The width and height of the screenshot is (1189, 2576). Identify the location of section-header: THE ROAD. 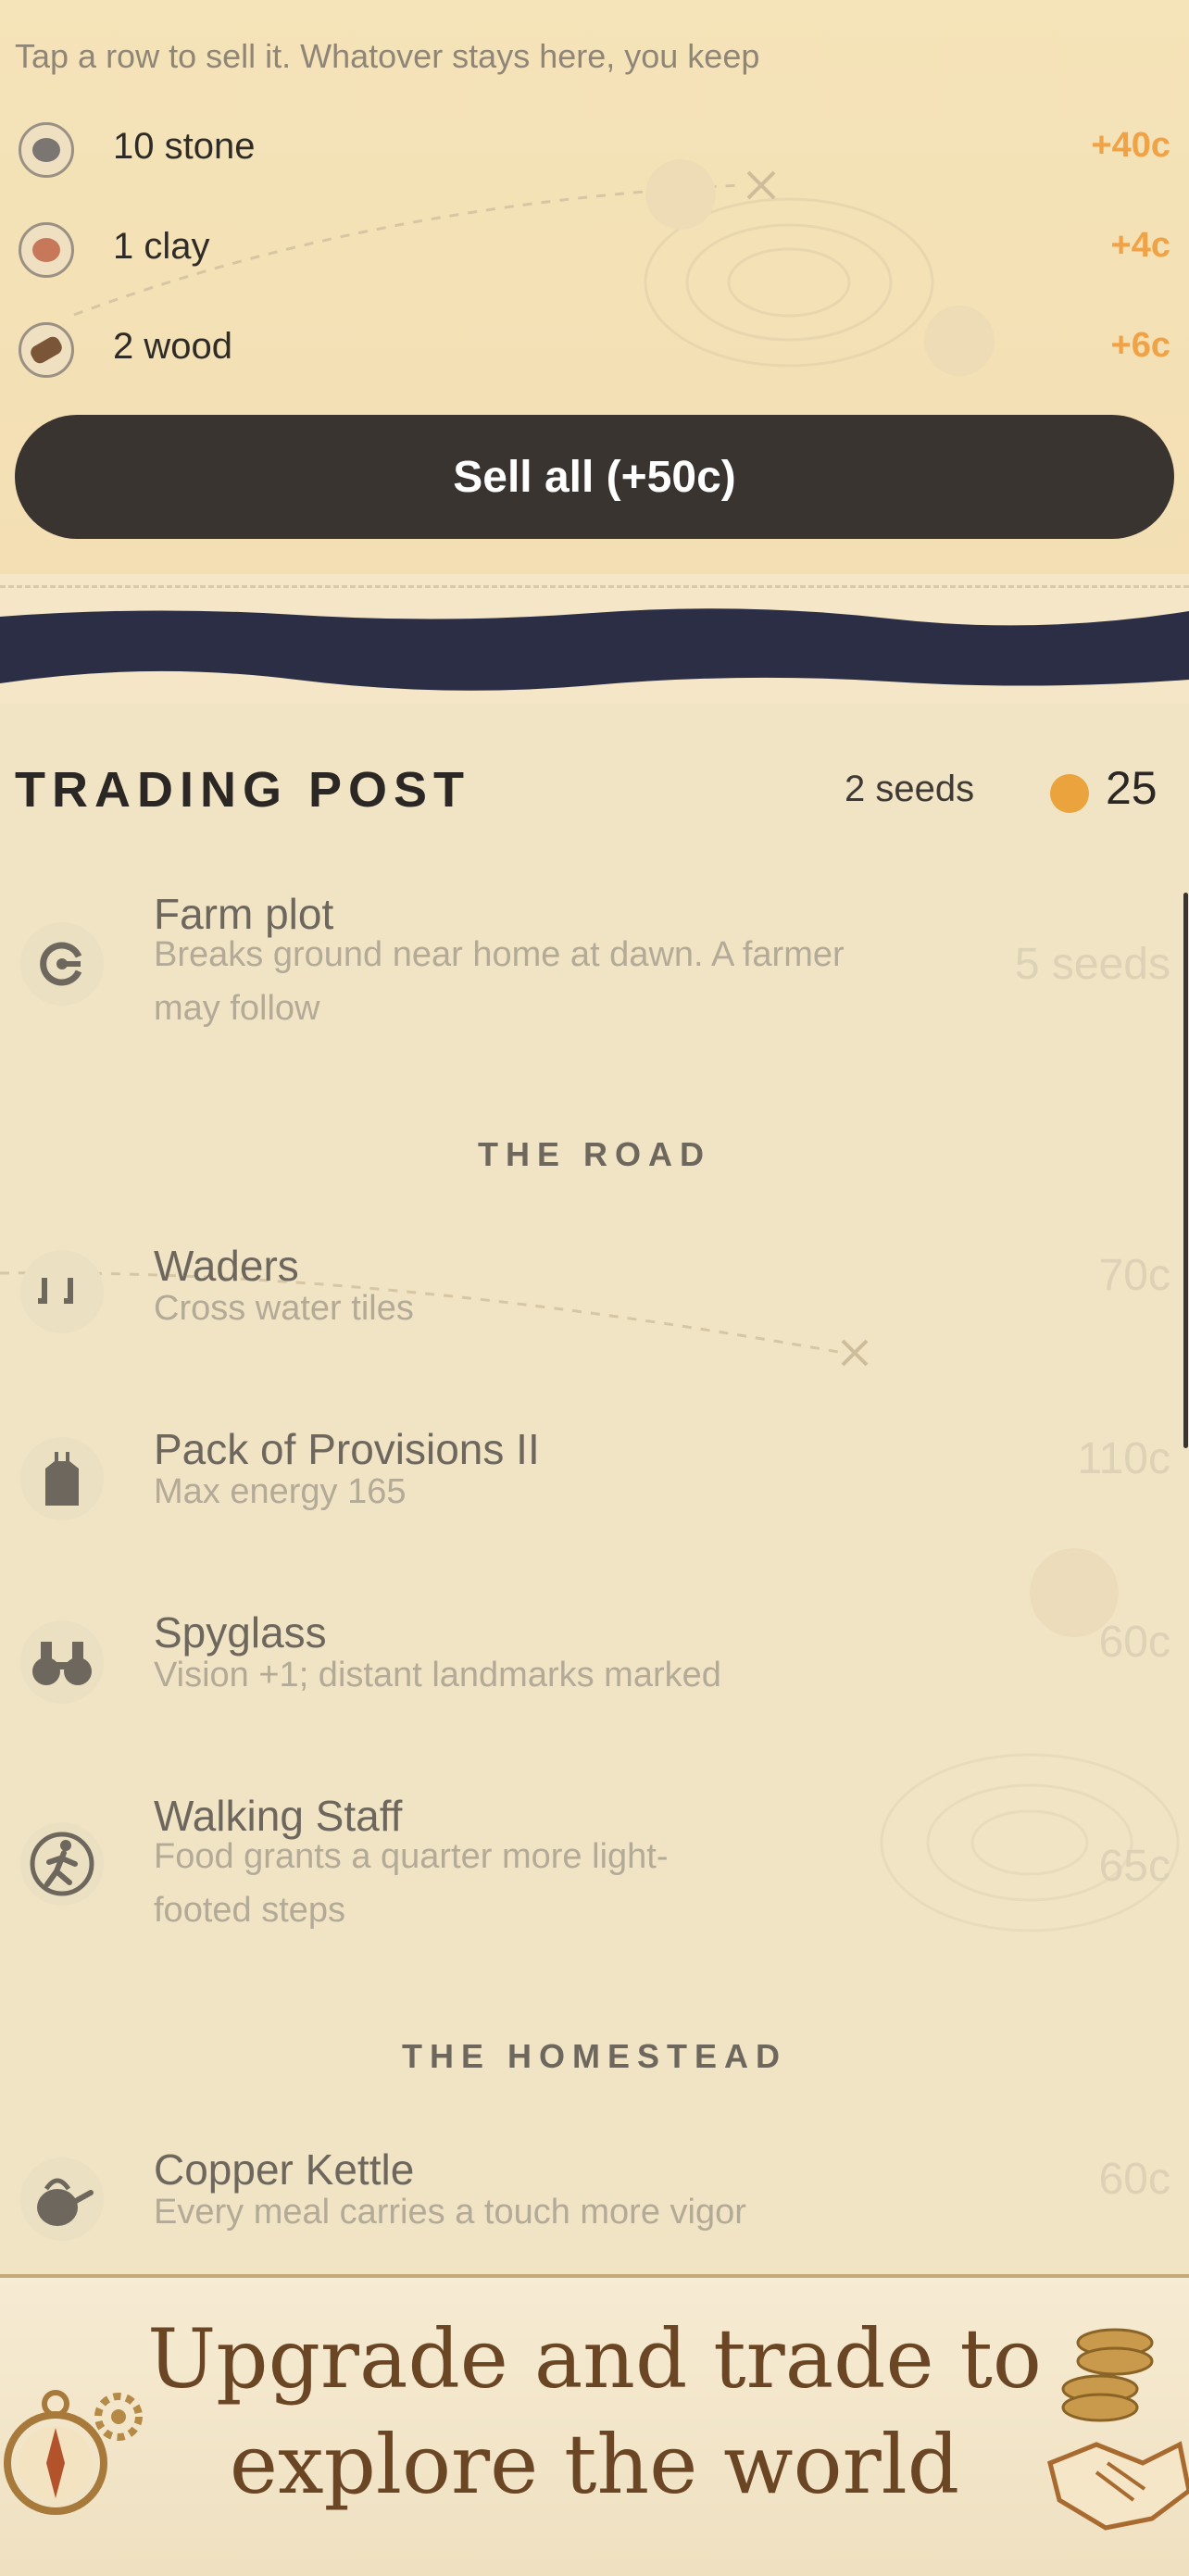
(594, 1154).